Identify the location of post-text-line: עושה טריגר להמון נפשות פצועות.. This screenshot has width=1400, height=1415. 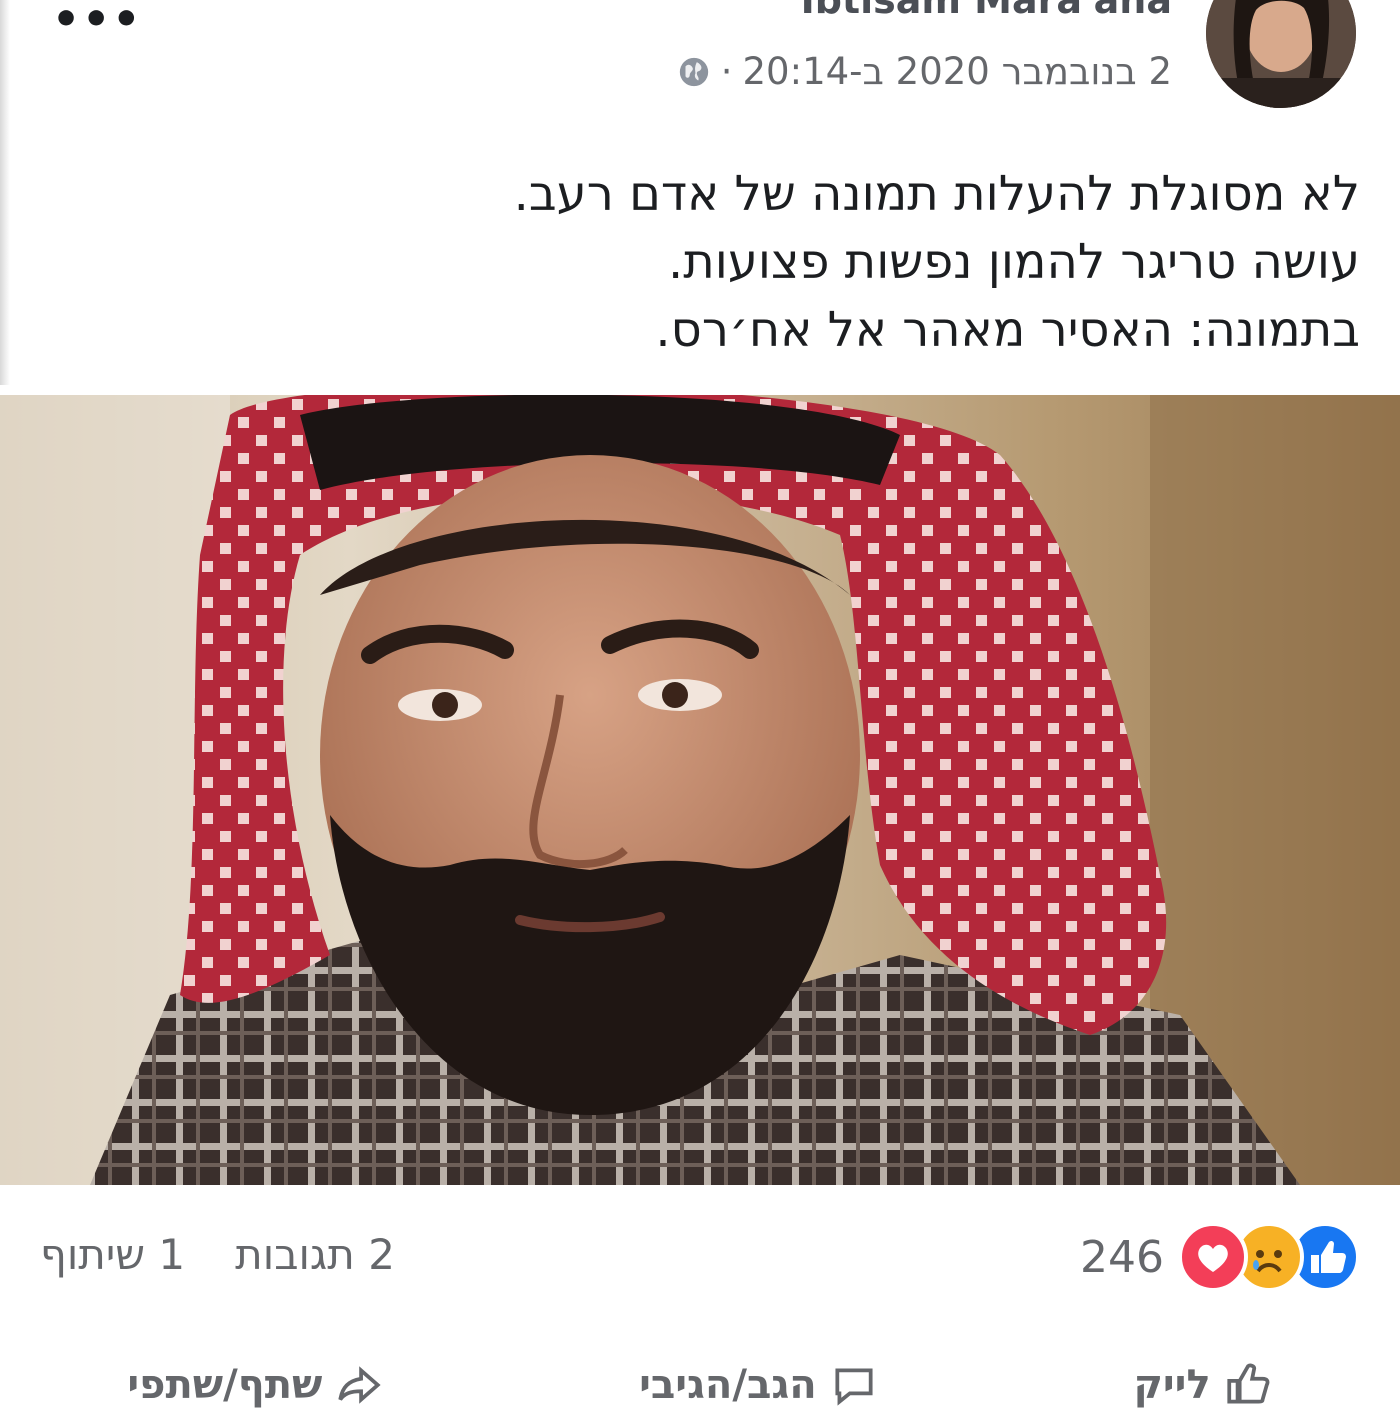
(1013, 262).